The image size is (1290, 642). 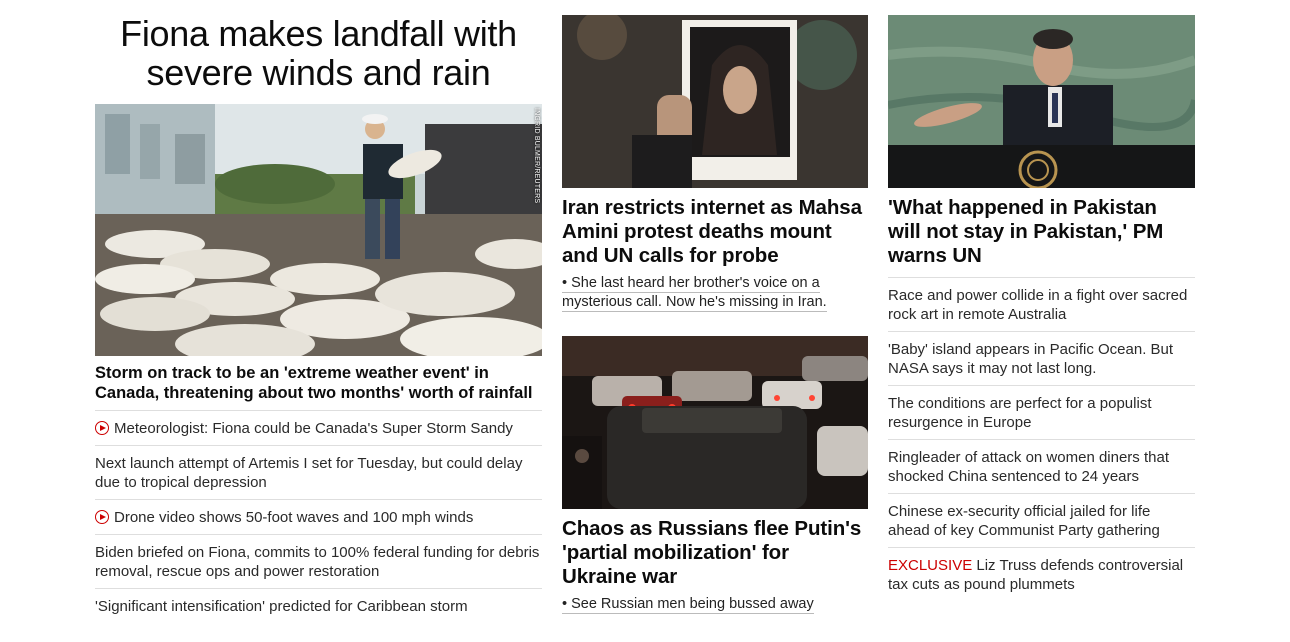 I want to click on traffic-jam-photo, so click(x=715, y=422).